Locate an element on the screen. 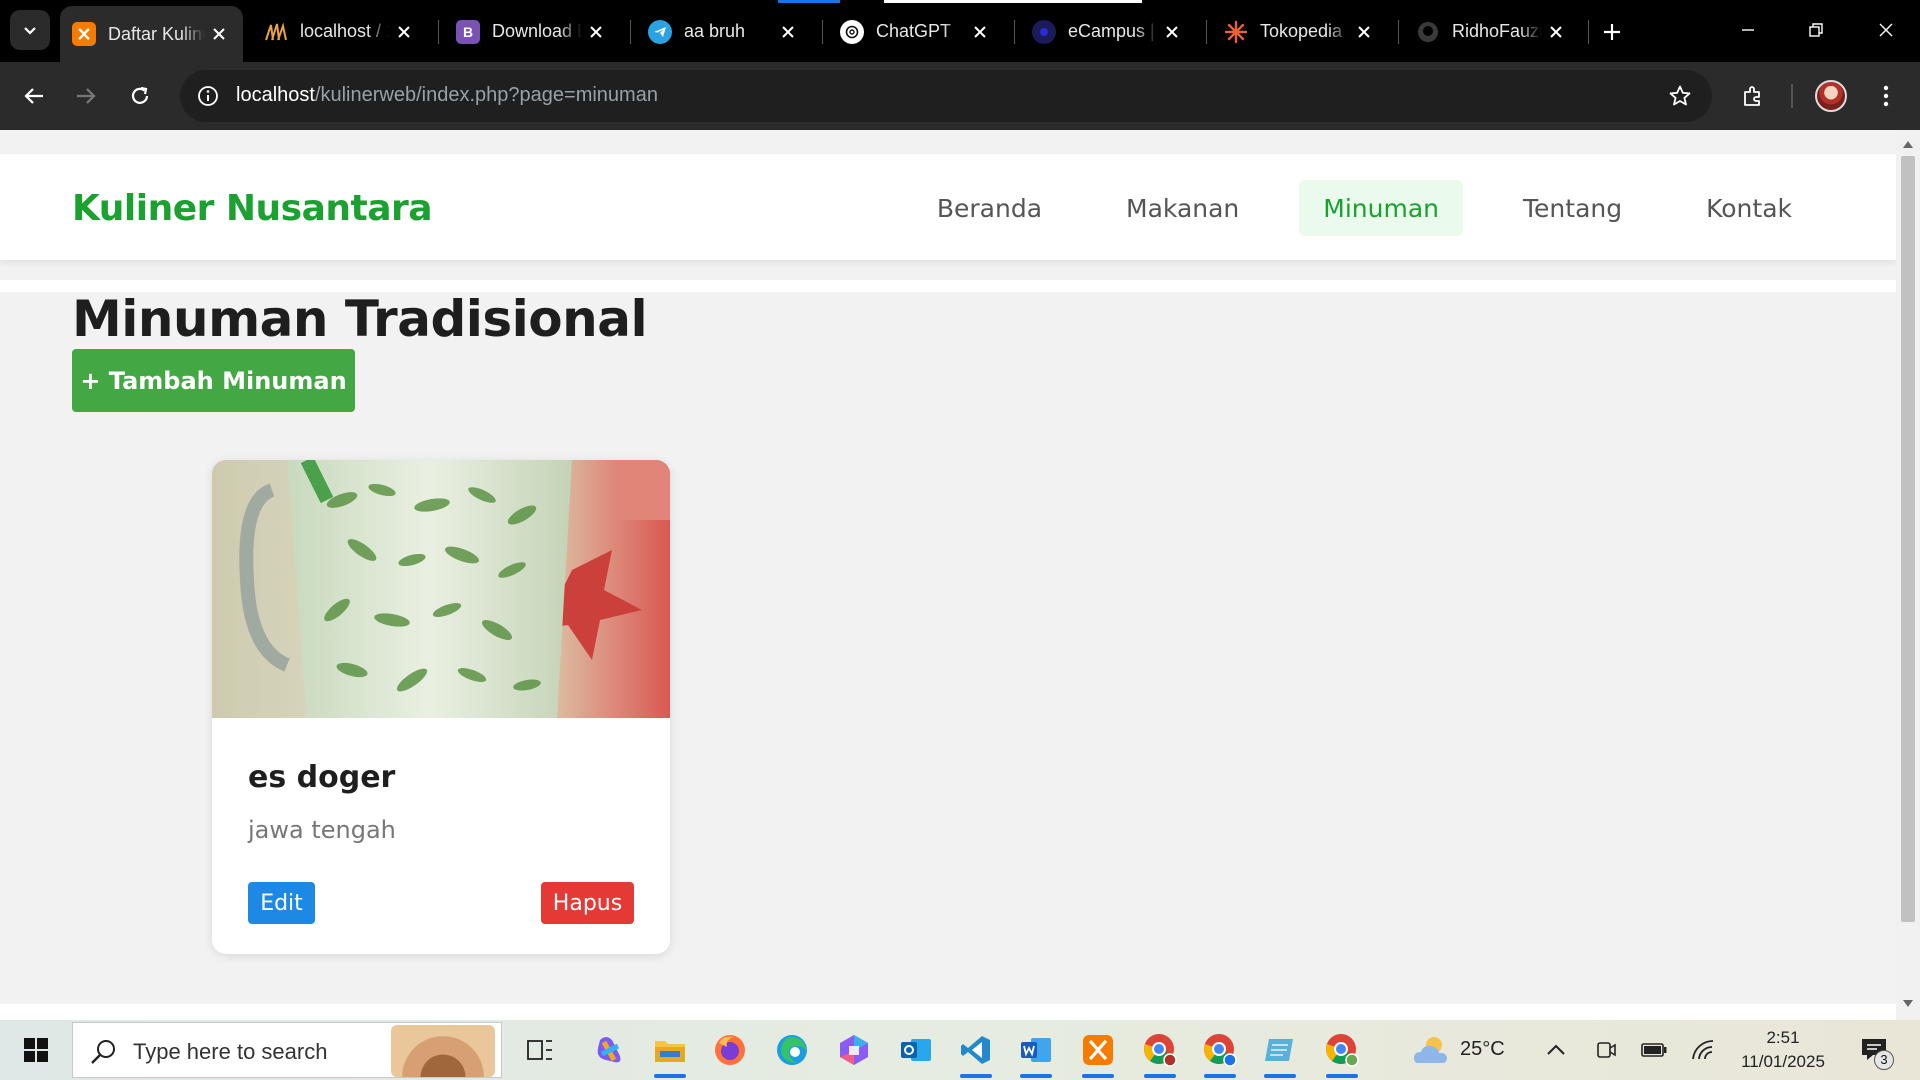 The width and height of the screenshot is (1920, 1080). back-button is located at coordinates (34, 96).